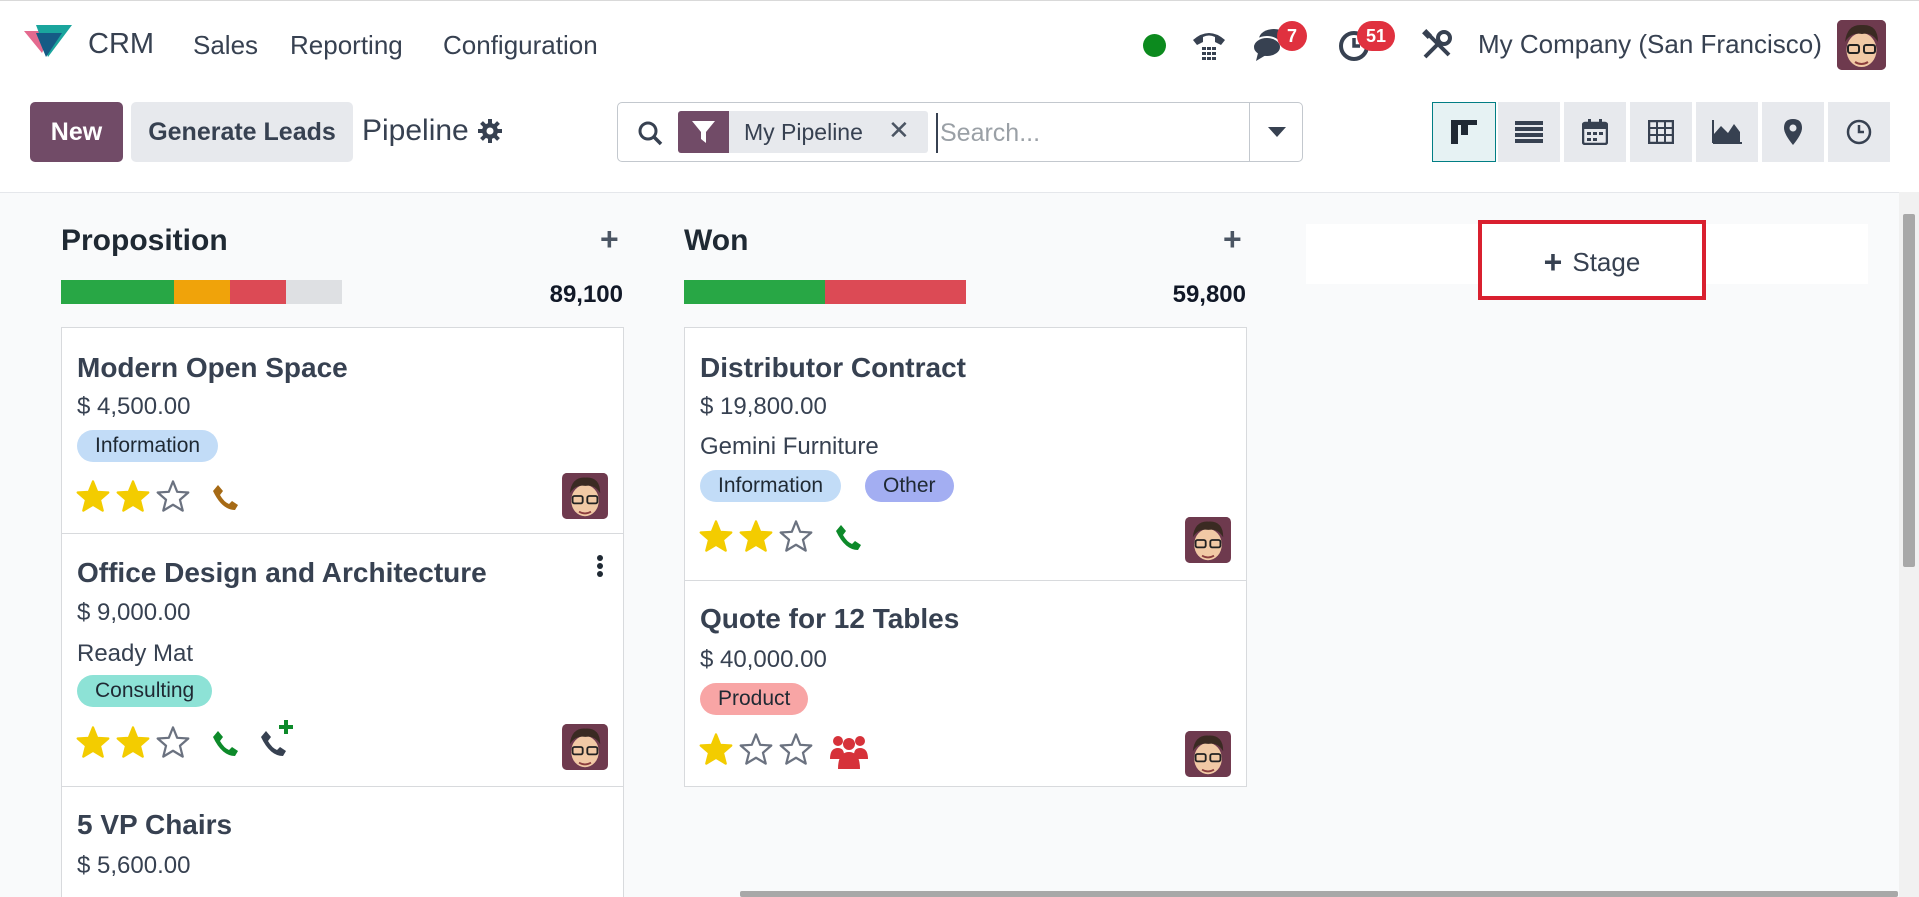 This screenshot has height=897, width=1919. What do you see at coordinates (134, 612) in the screenshot?
I see `card-amount: $ 9,000.00` at bounding box center [134, 612].